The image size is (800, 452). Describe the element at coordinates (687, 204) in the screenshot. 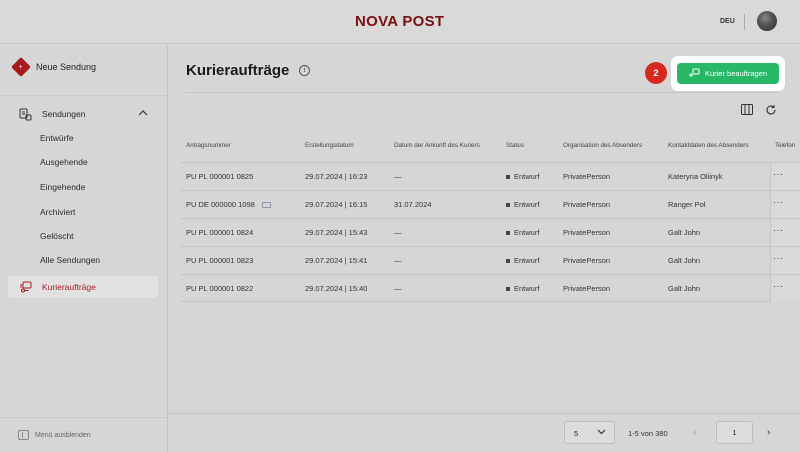

I see `cell-sender-contact: Ranger Pol` at that location.